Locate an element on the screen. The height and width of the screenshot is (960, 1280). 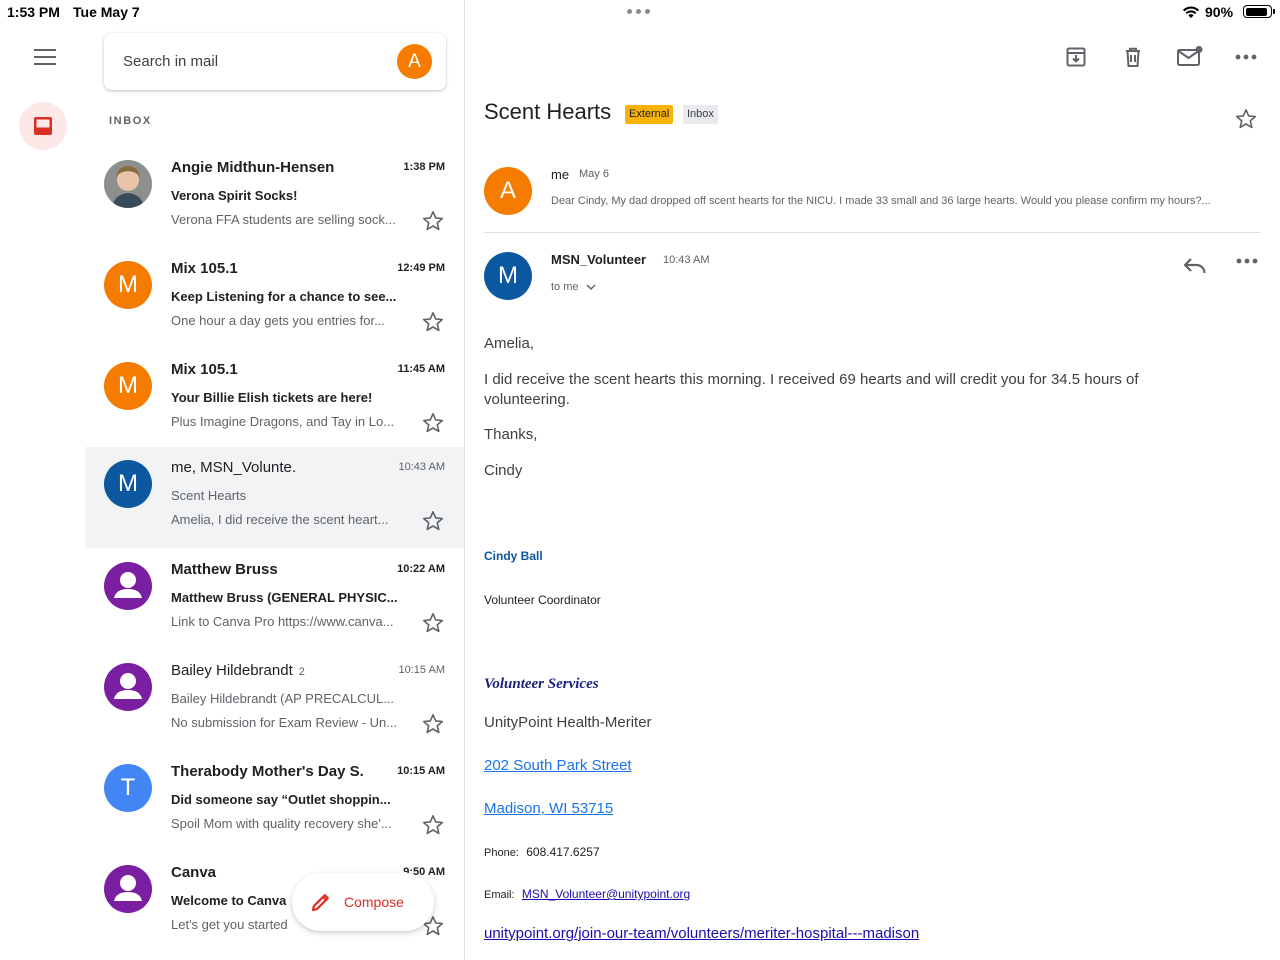
message-date: May 6 is located at coordinates (594, 174).